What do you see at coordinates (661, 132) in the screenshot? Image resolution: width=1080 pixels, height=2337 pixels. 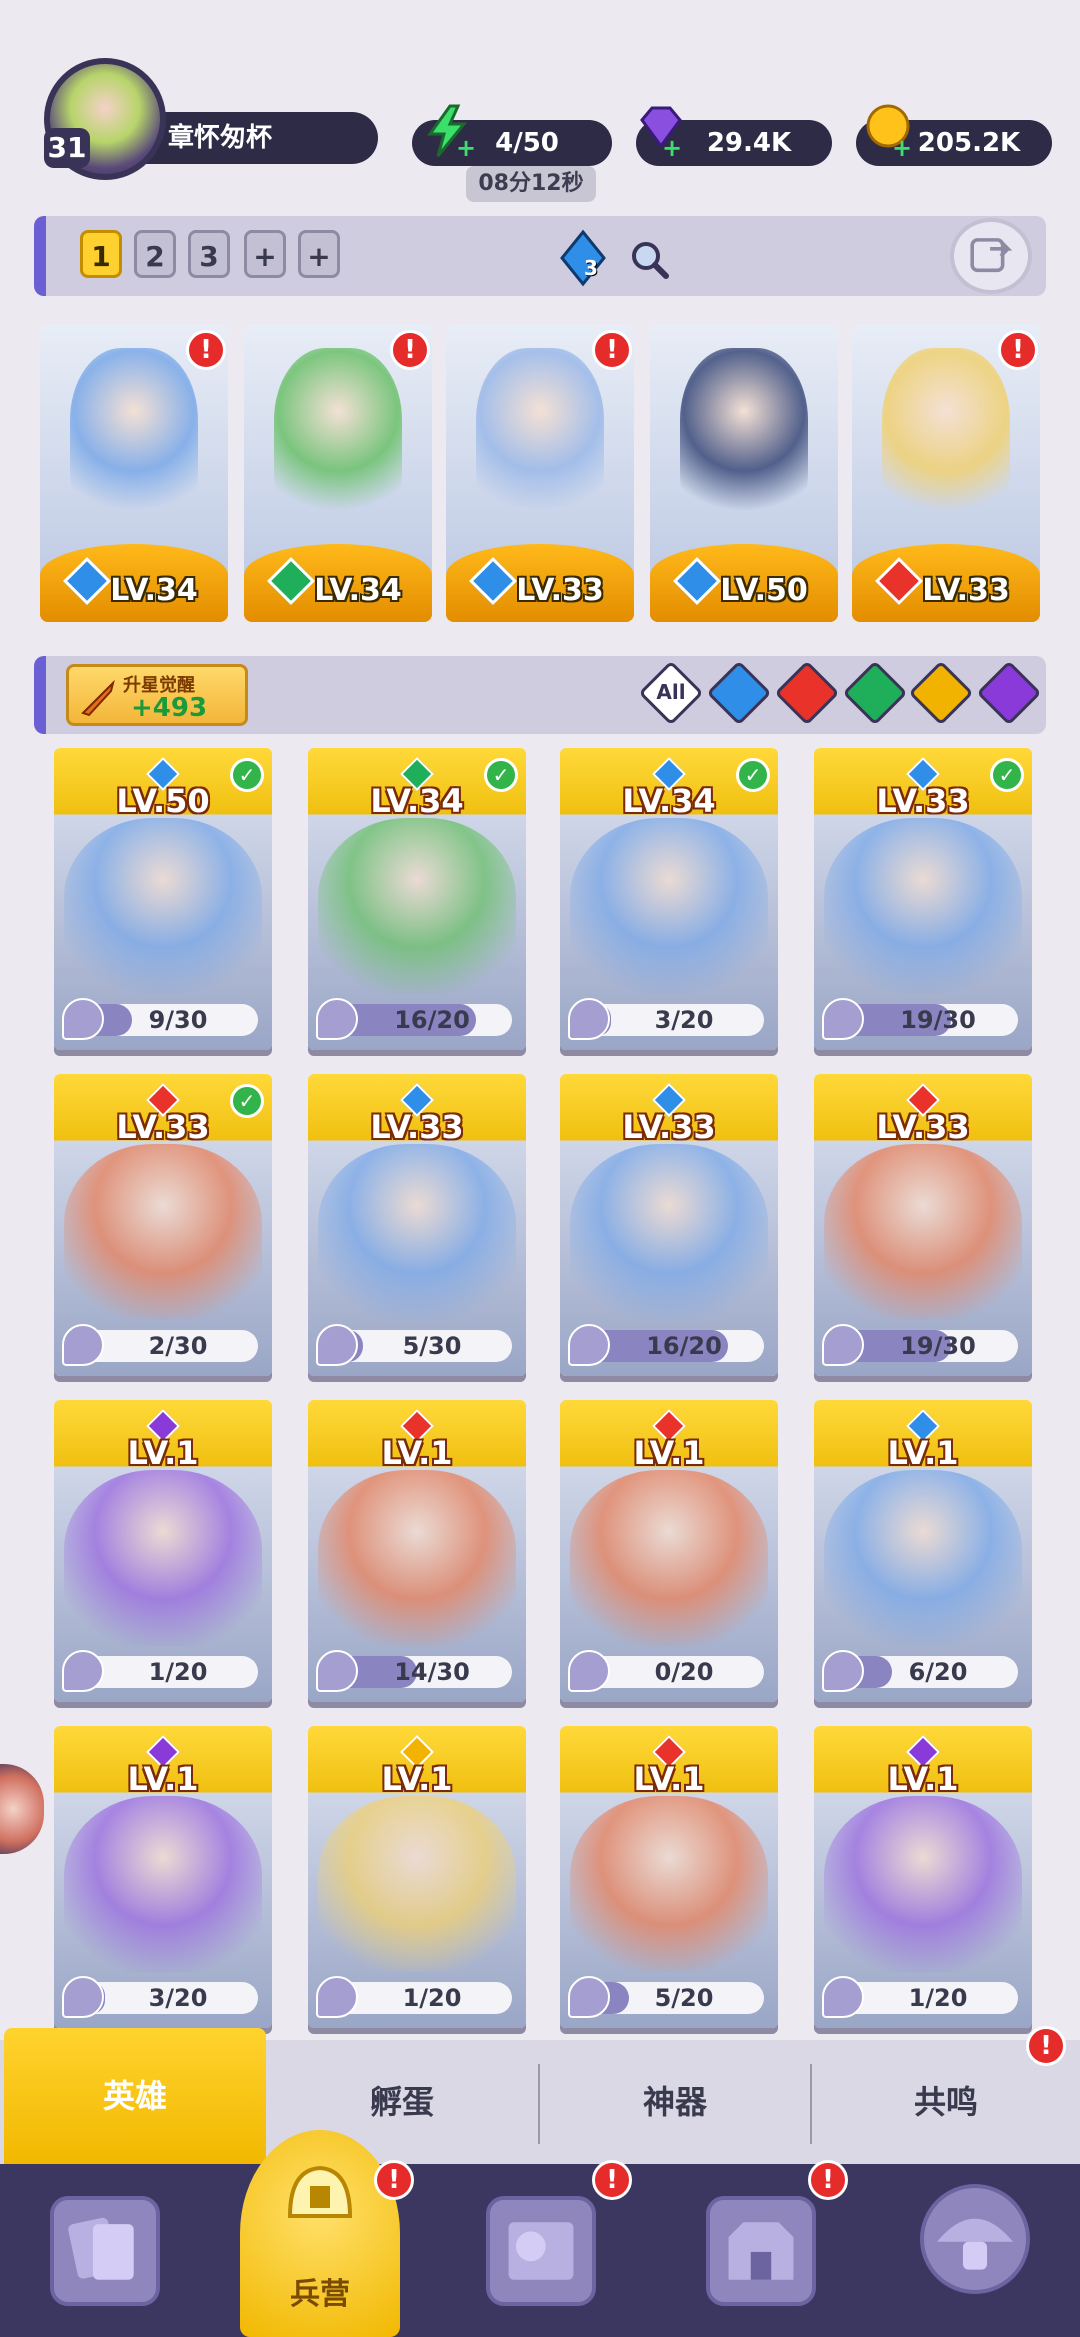 I see `gem-icon: +` at bounding box center [661, 132].